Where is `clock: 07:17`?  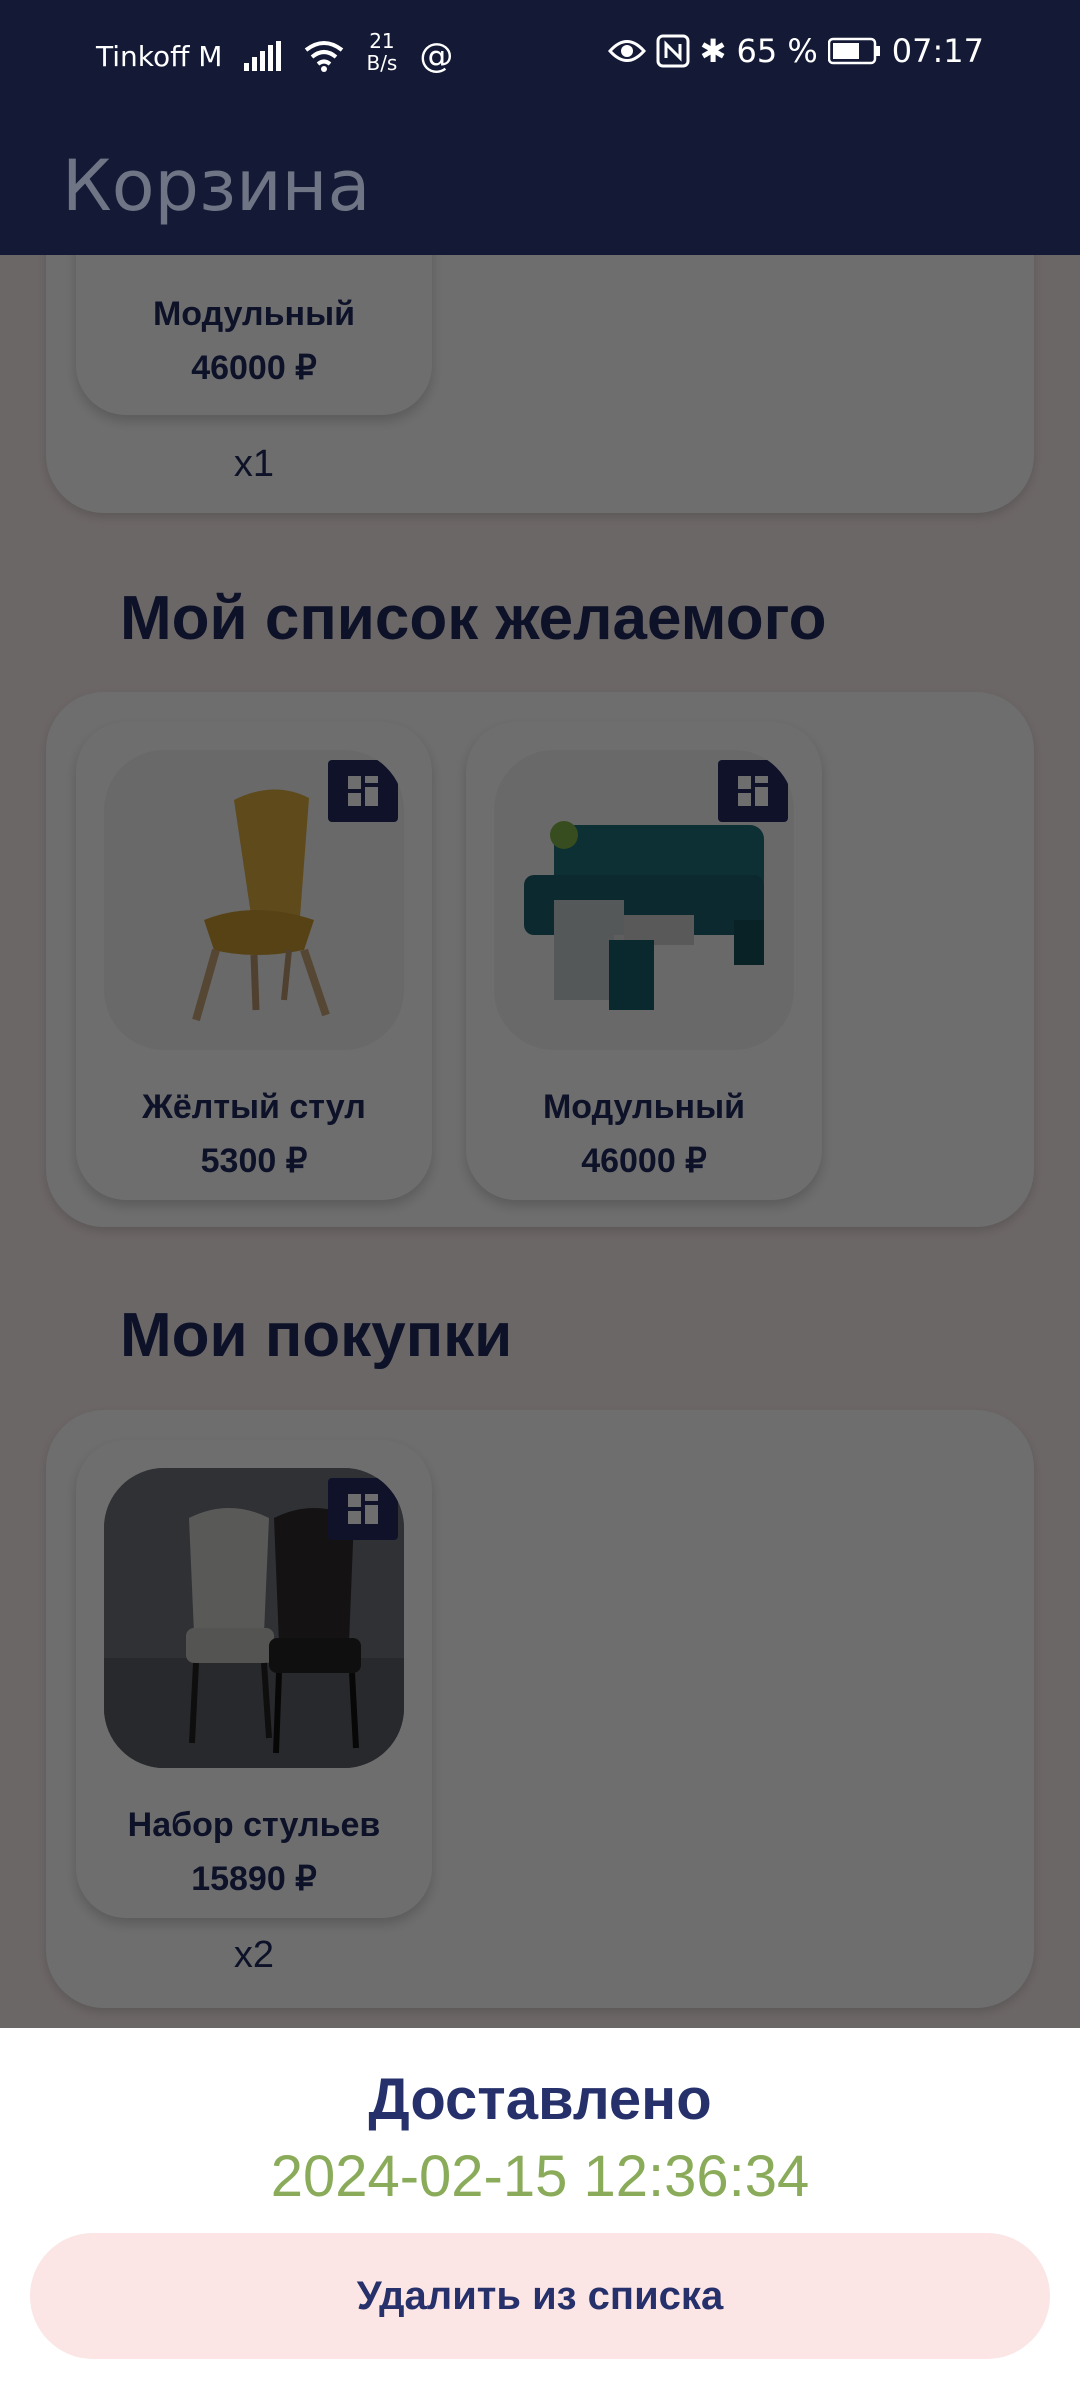
clock: 07:17 is located at coordinates (937, 51).